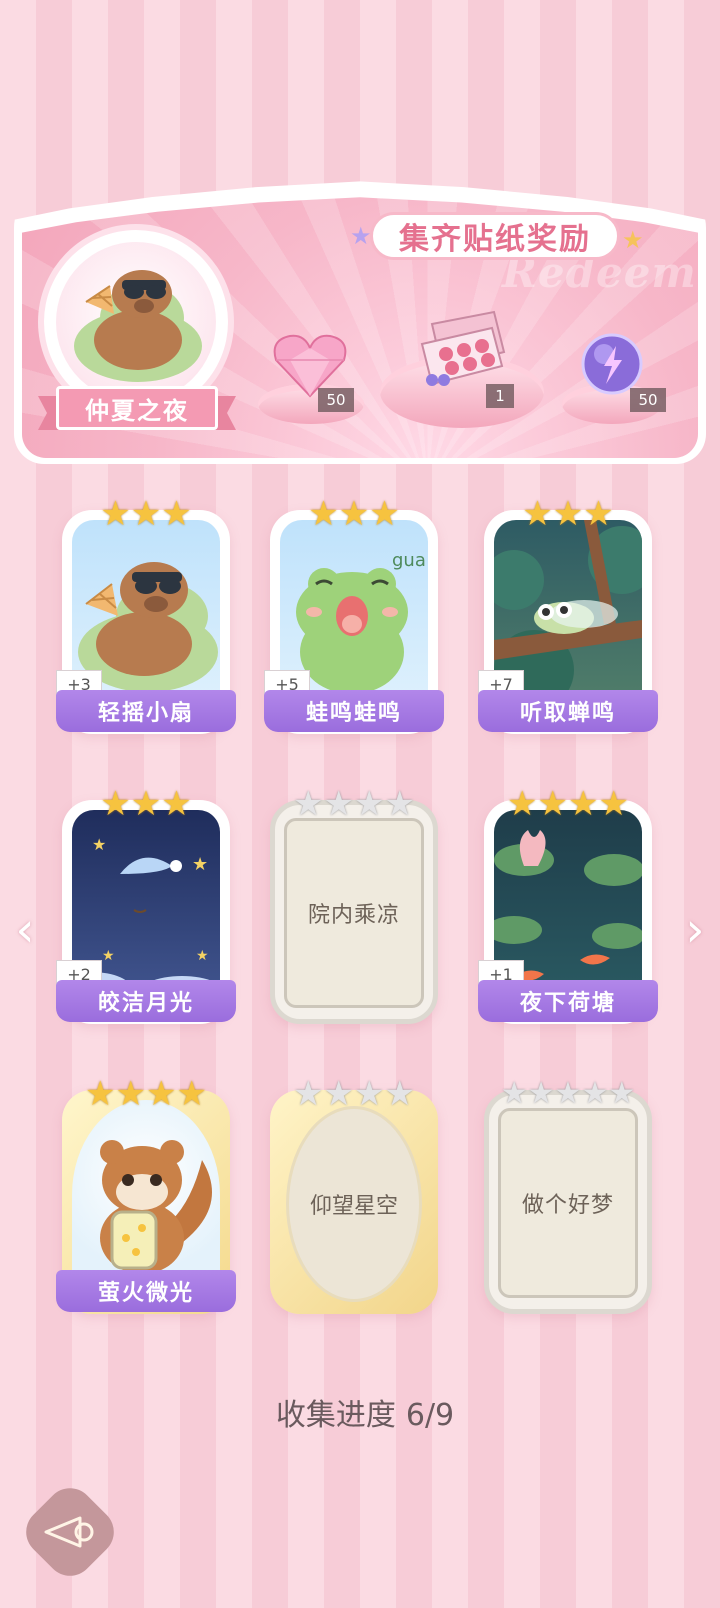  Describe the element at coordinates (430, 1415) in the screenshot. I see `progress-value: 6/9` at that location.